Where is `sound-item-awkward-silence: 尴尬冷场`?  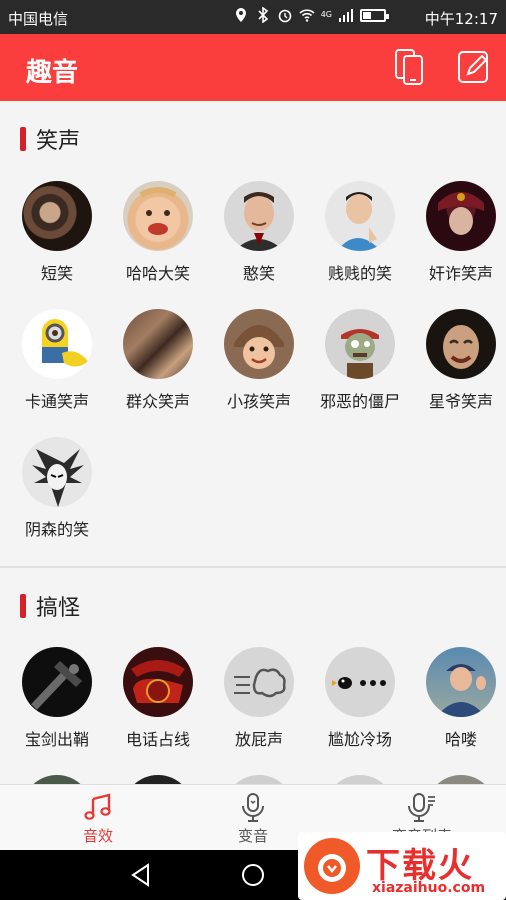
sound-item-awkward-silence: 尴尬冷场 is located at coordinates (360, 698).